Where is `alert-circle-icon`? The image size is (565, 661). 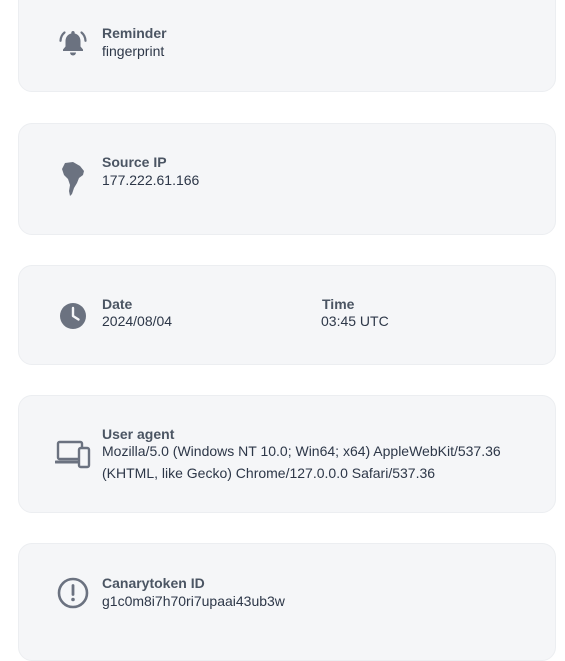
alert-circle-icon is located at coordinates (73, 593).